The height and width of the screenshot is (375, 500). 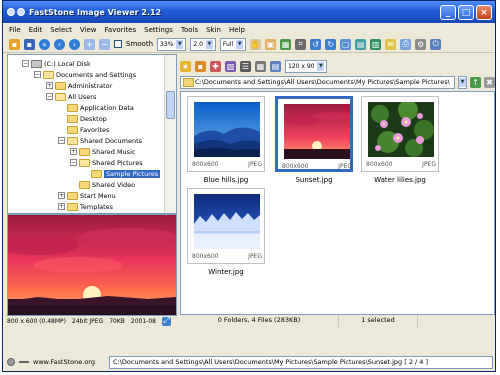 I want to click on tree-item: − (C:) Local Disk, so click(x=56, y=63).